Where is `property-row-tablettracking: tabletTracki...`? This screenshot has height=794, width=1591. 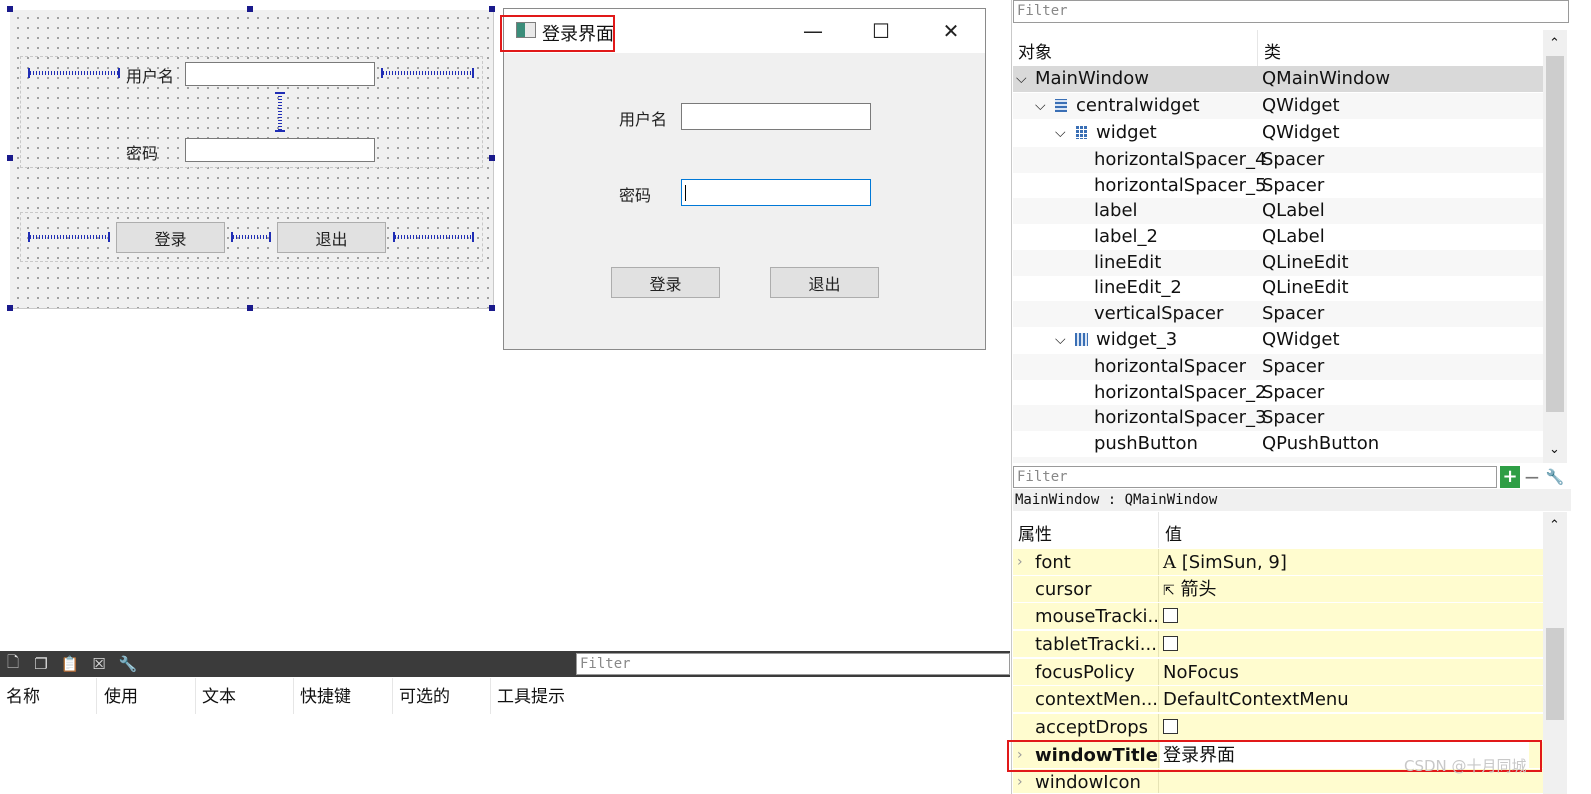
property-row-tablettracking: tabletTracki... is located at coordinates (1278, 644).